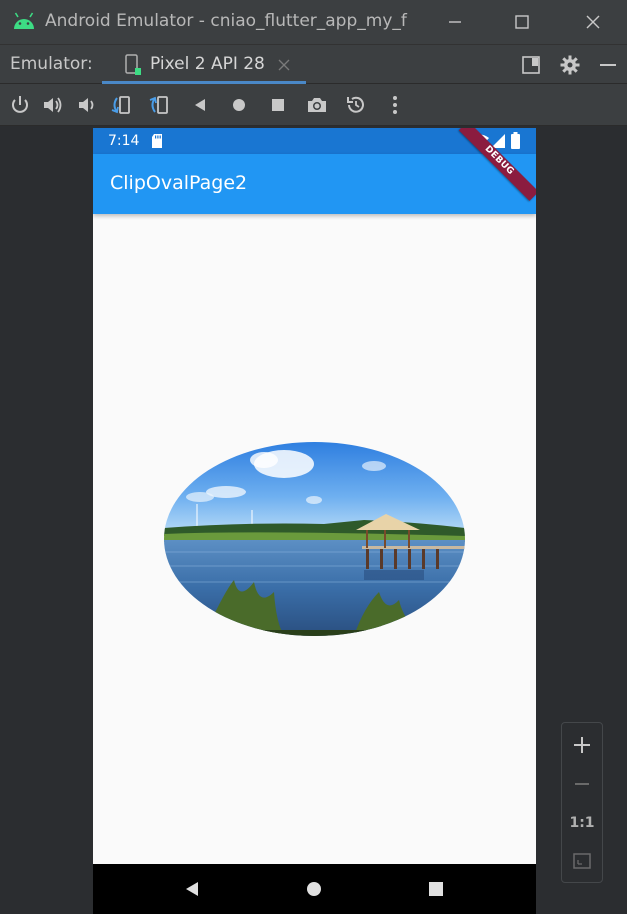  Describe the element at coordinates (582, 861) in the screenshot. I see `fit-screen-icon` at that location.